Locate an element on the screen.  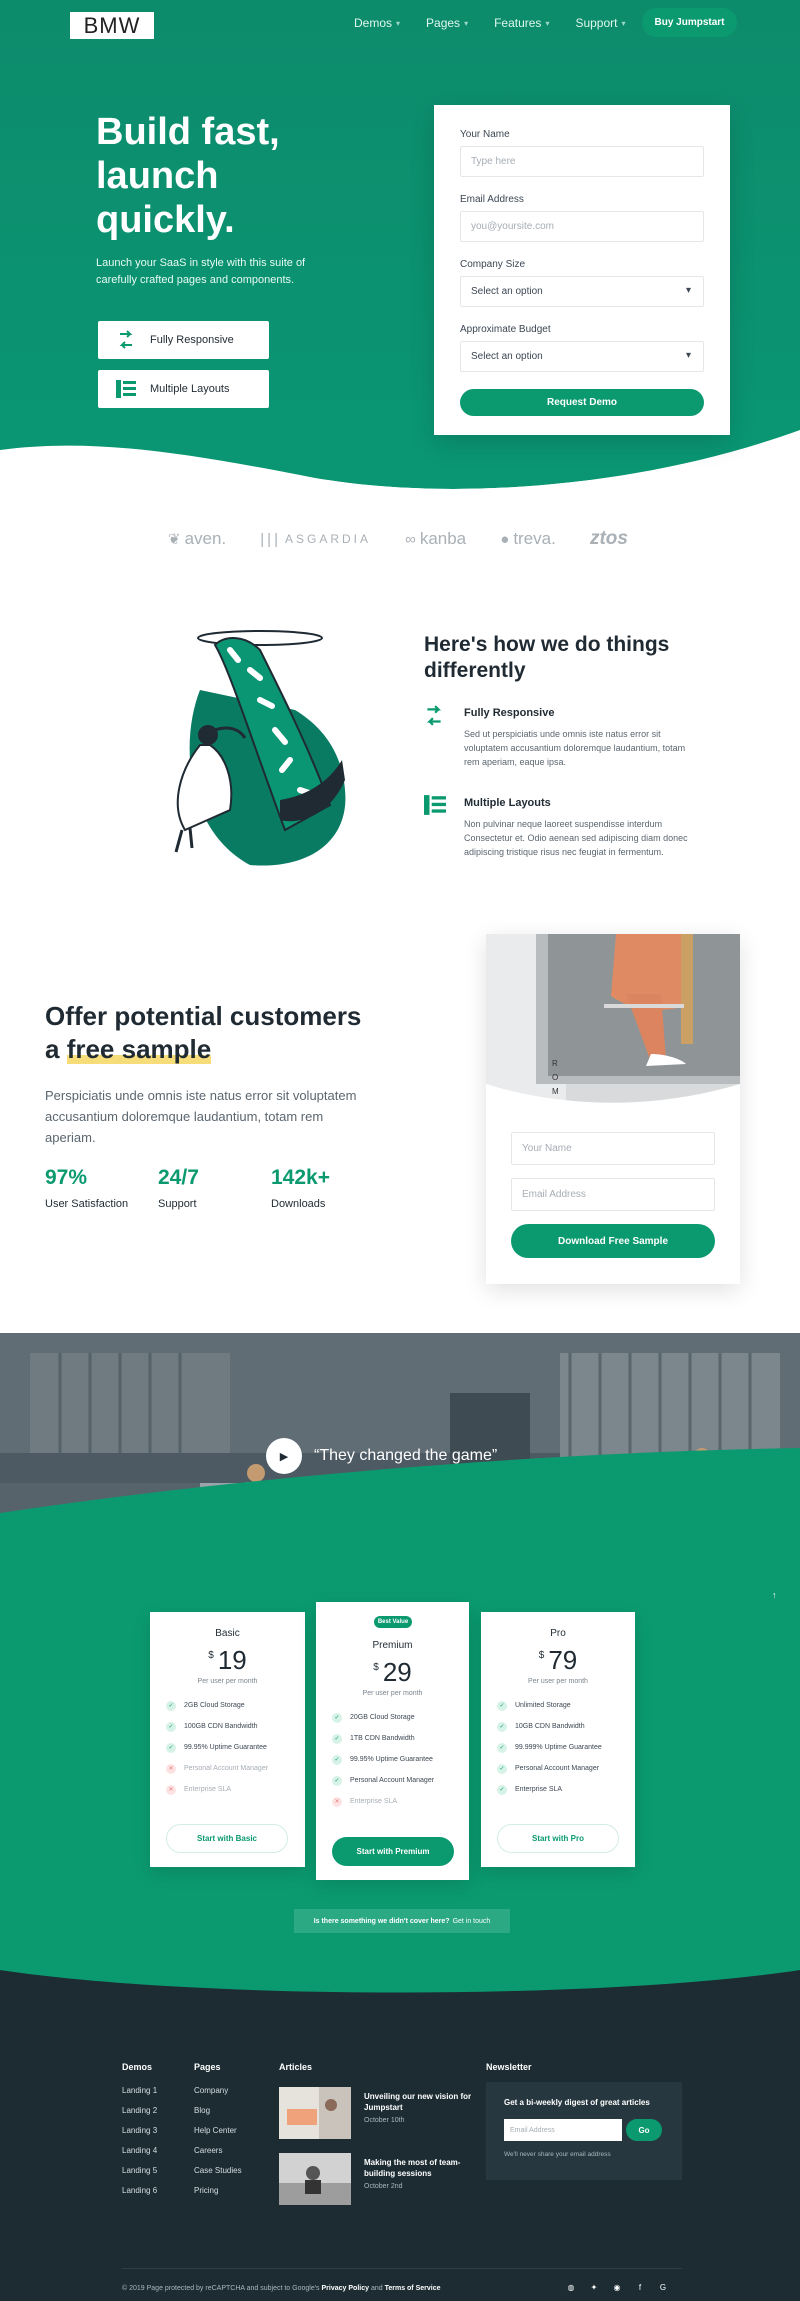
footer-link: Landing 3 is located at coordinates (139, 2136).